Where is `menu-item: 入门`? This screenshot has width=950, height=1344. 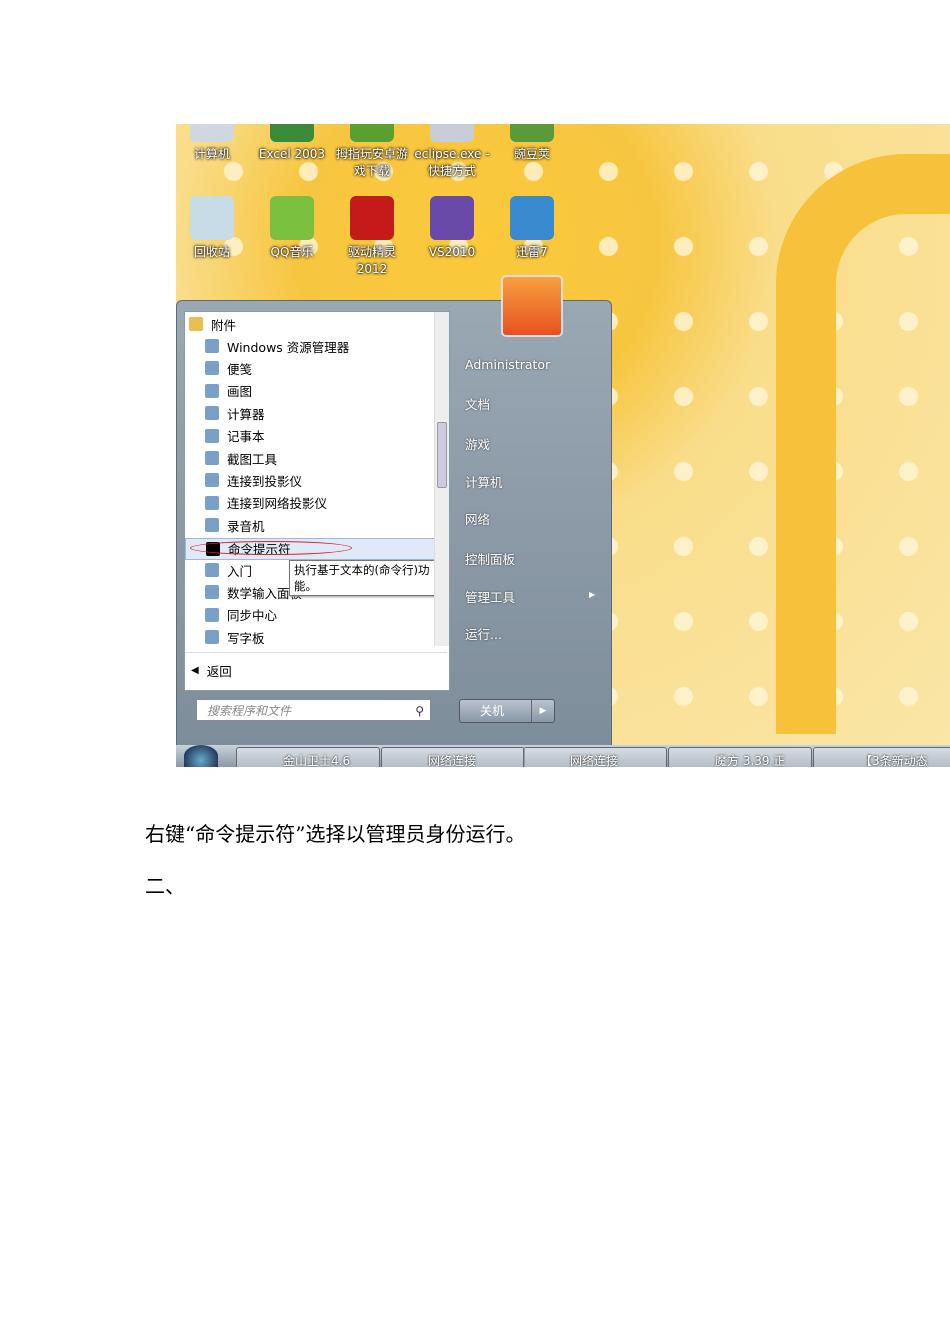 menu-item: 入门 is located at coordinates (228, 570).